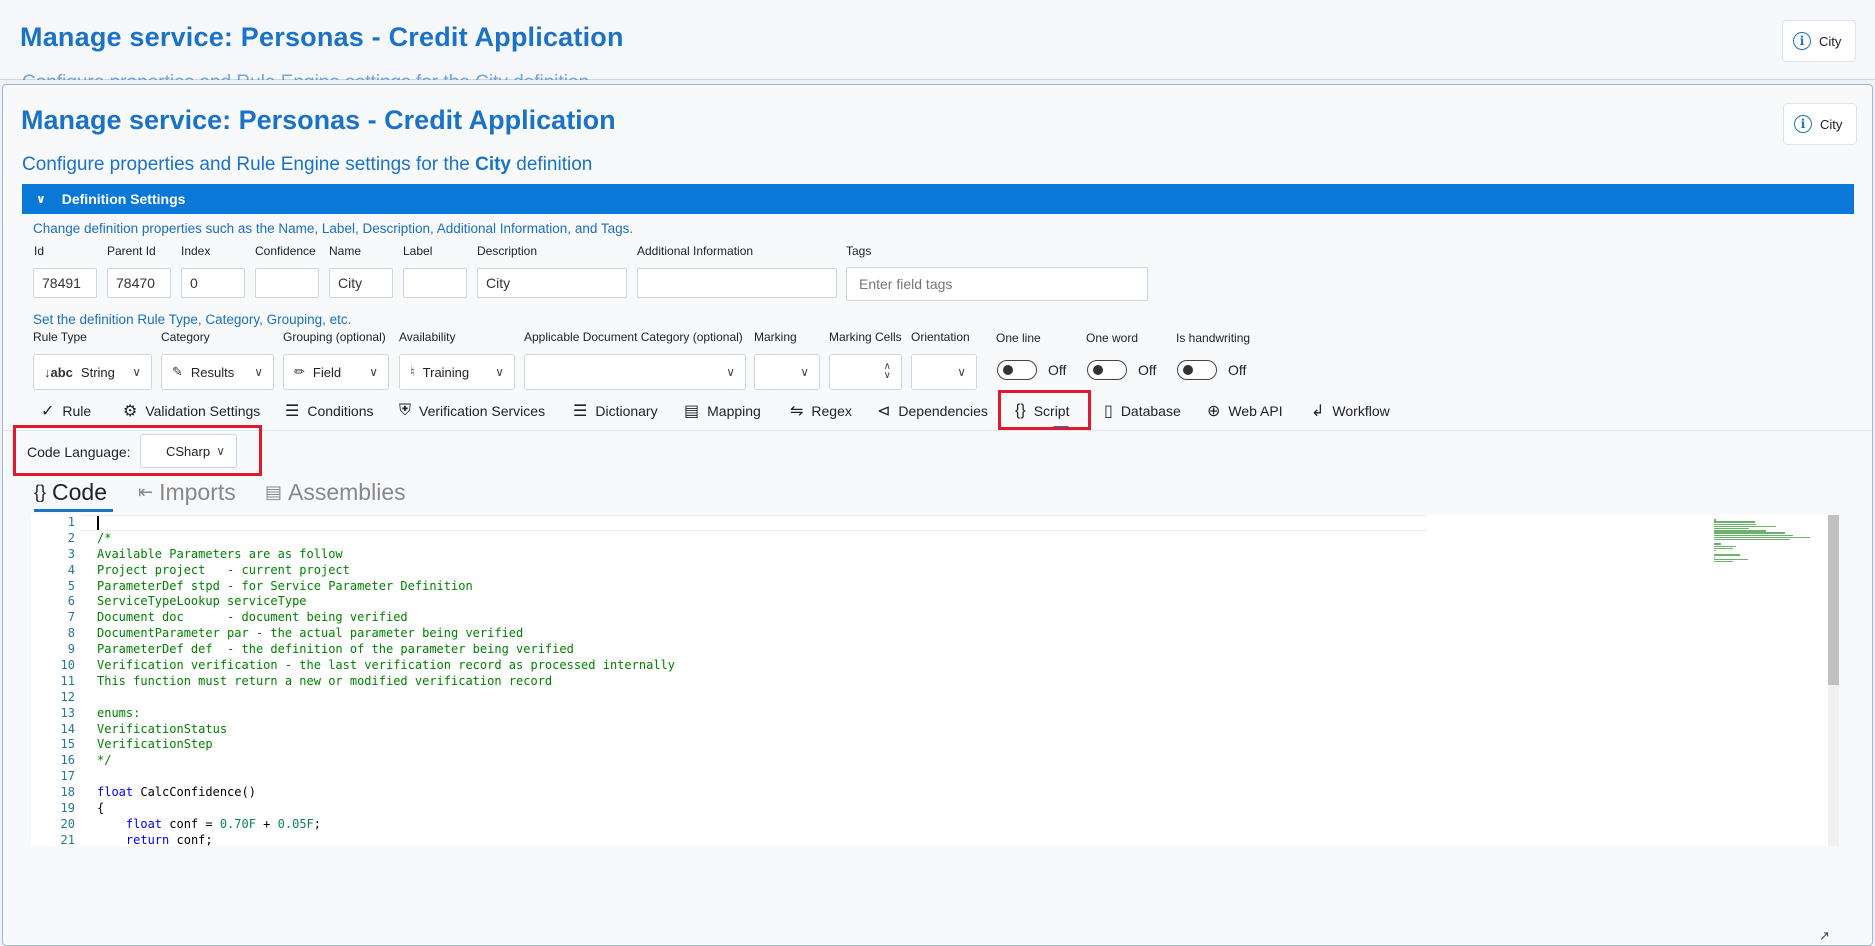 The height and width of the screenshot is (946, 1875). I want to click on script-tab-highlight, so click(1044, 410).